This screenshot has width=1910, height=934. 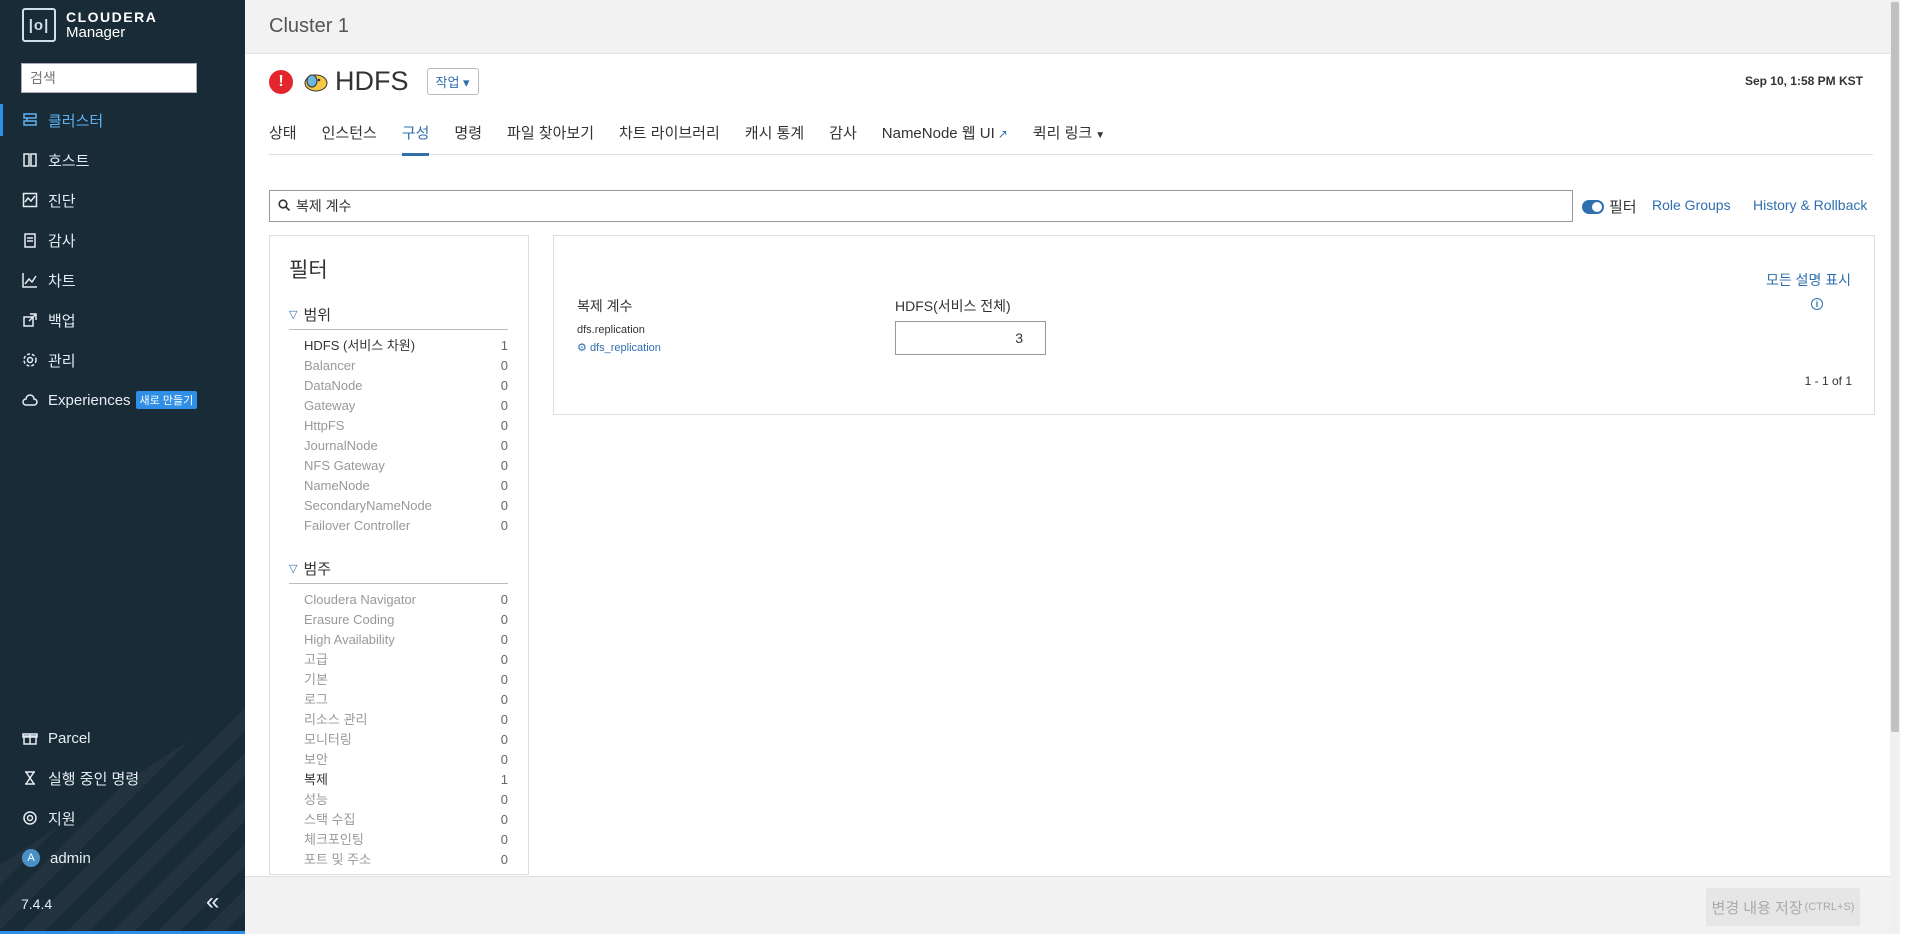 What do you see at coordinates (122, 360) in the screenshot?
I see `sidebar-item-admin: 관리` at bounding box center [122, 360].